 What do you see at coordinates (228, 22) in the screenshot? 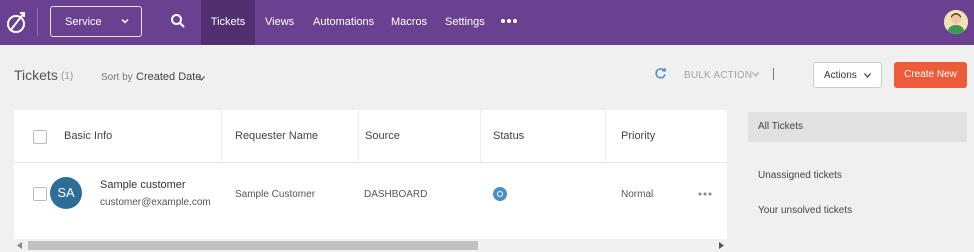
I see `tab-tickets: Tickets` at bounding box center [228, 22].